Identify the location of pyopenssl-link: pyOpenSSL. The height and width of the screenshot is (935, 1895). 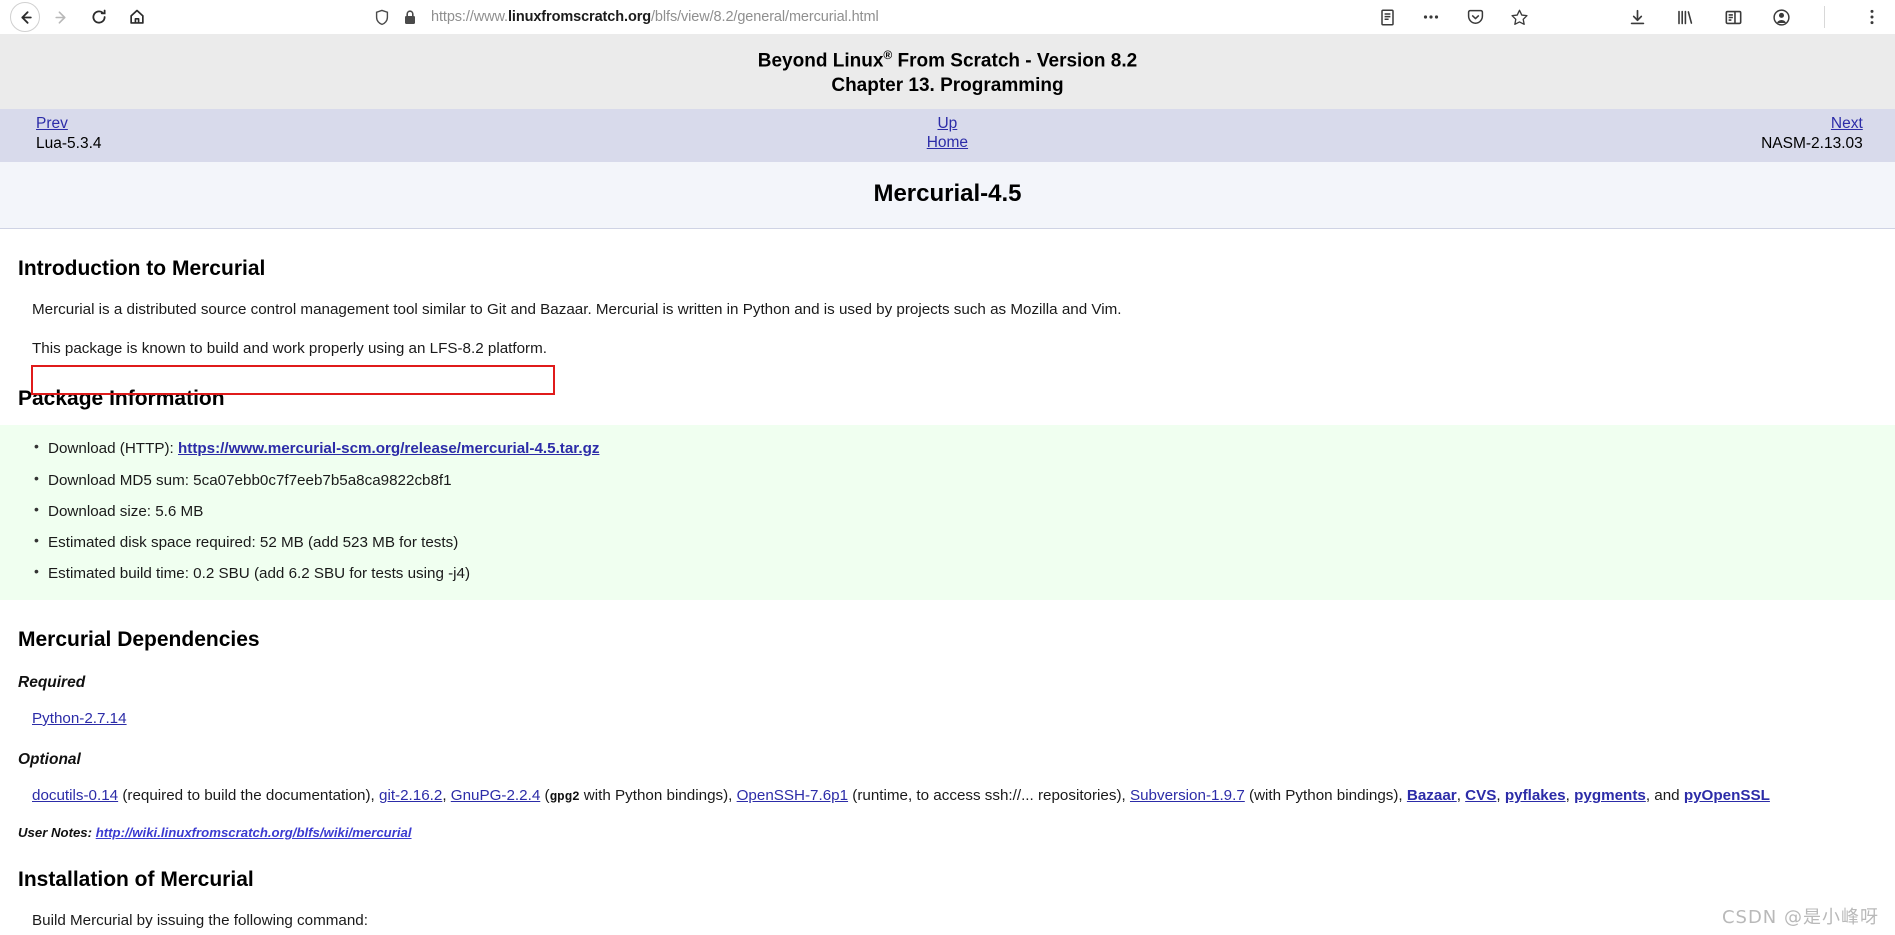
(1727, 795).